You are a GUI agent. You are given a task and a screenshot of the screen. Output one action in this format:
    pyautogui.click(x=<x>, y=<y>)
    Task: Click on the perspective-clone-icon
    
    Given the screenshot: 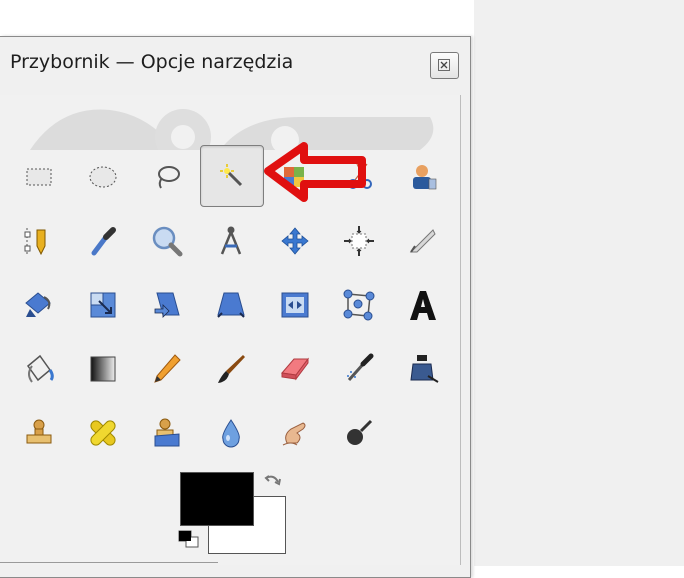 What is the action you would take?
    pyautogui.click(x=167, y=432)
    